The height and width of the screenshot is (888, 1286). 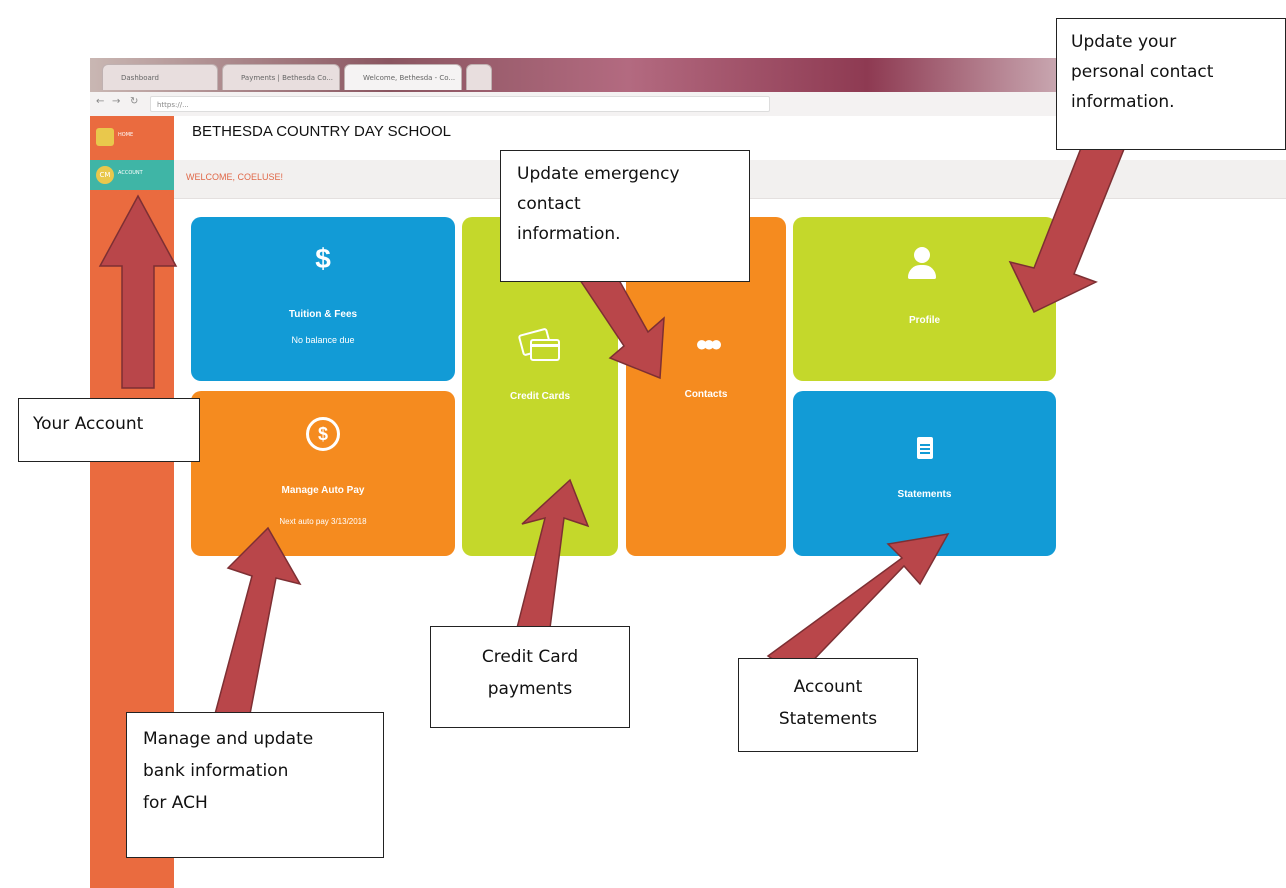 What do you see at coordinates (530, 677) in the screenshot?
I see `callout-credit-card: Credit Card payments` at bounding box center [530, 677].